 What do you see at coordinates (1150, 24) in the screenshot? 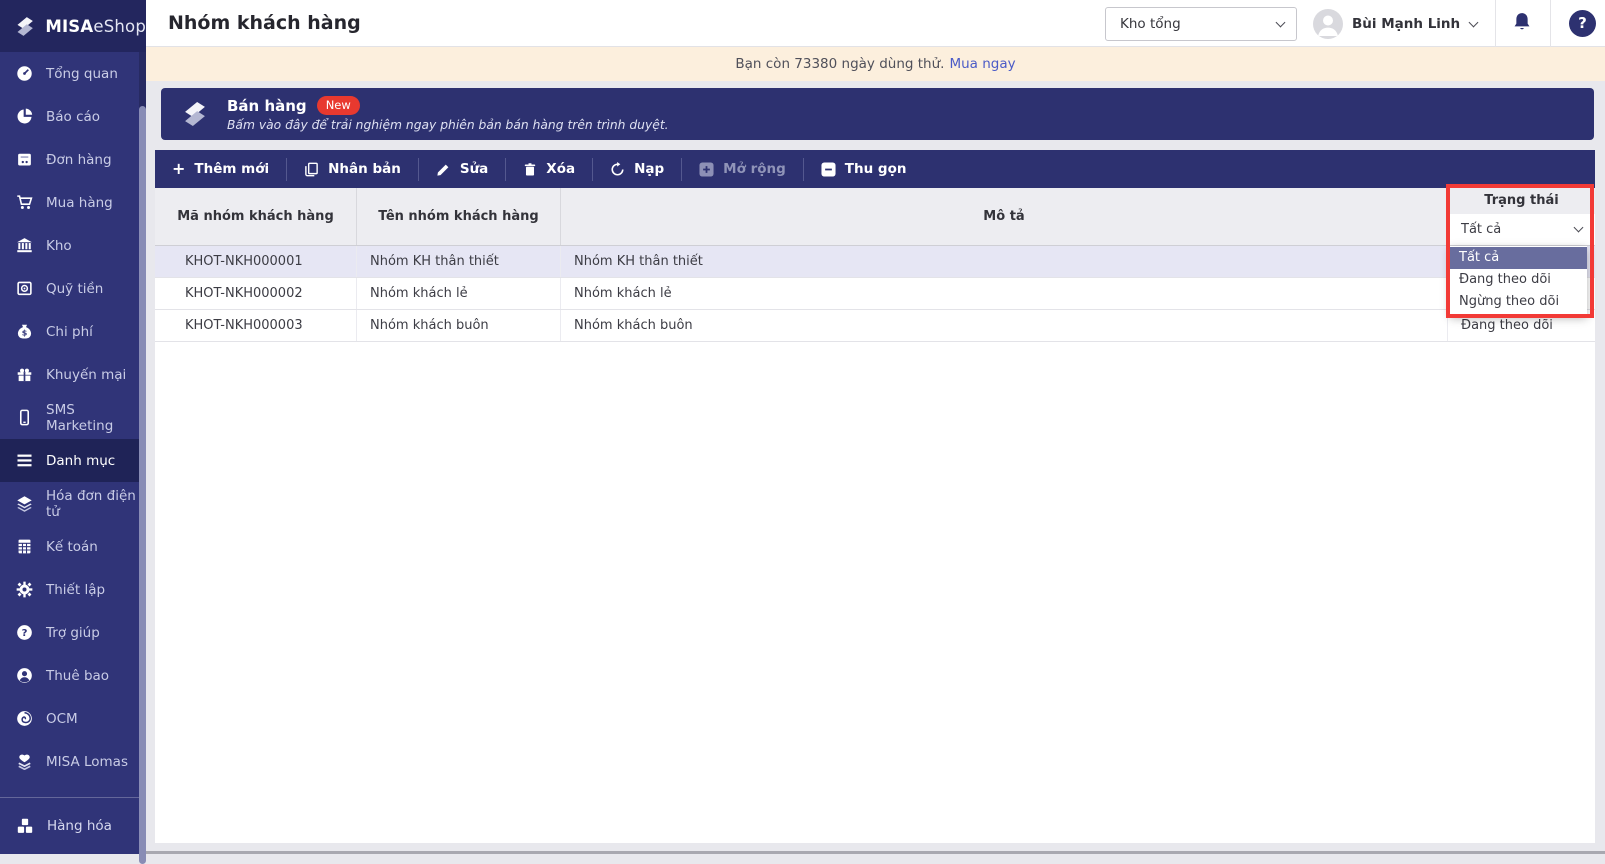
I see `store-selector-value: Kho tổng` at bounding box center [1150, 24].